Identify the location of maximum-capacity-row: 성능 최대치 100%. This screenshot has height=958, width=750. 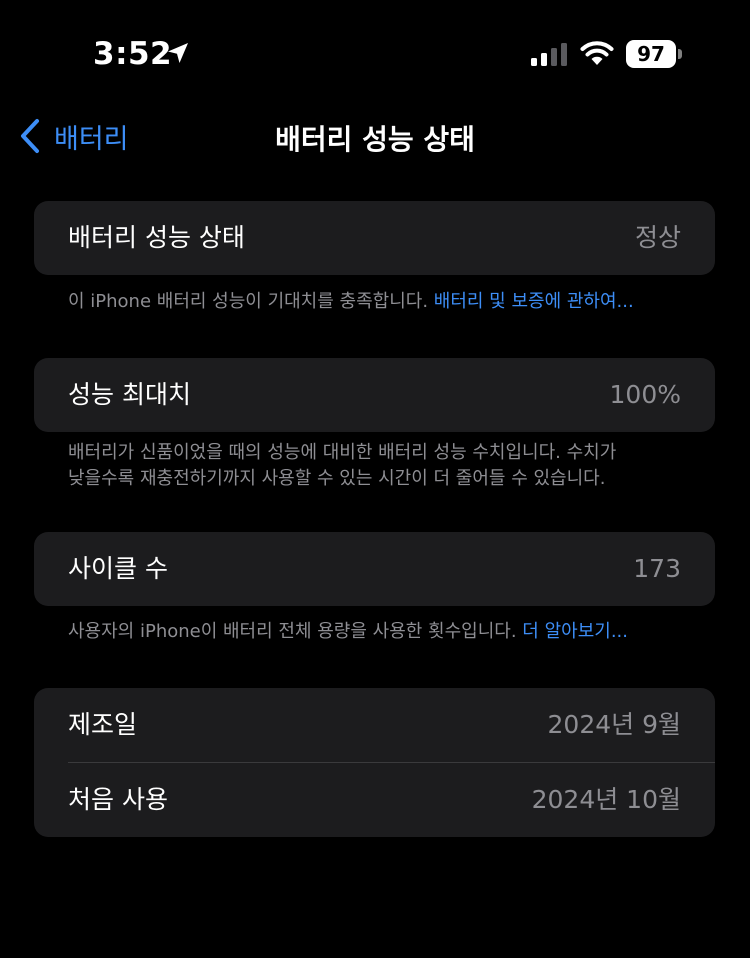
(374, 395).